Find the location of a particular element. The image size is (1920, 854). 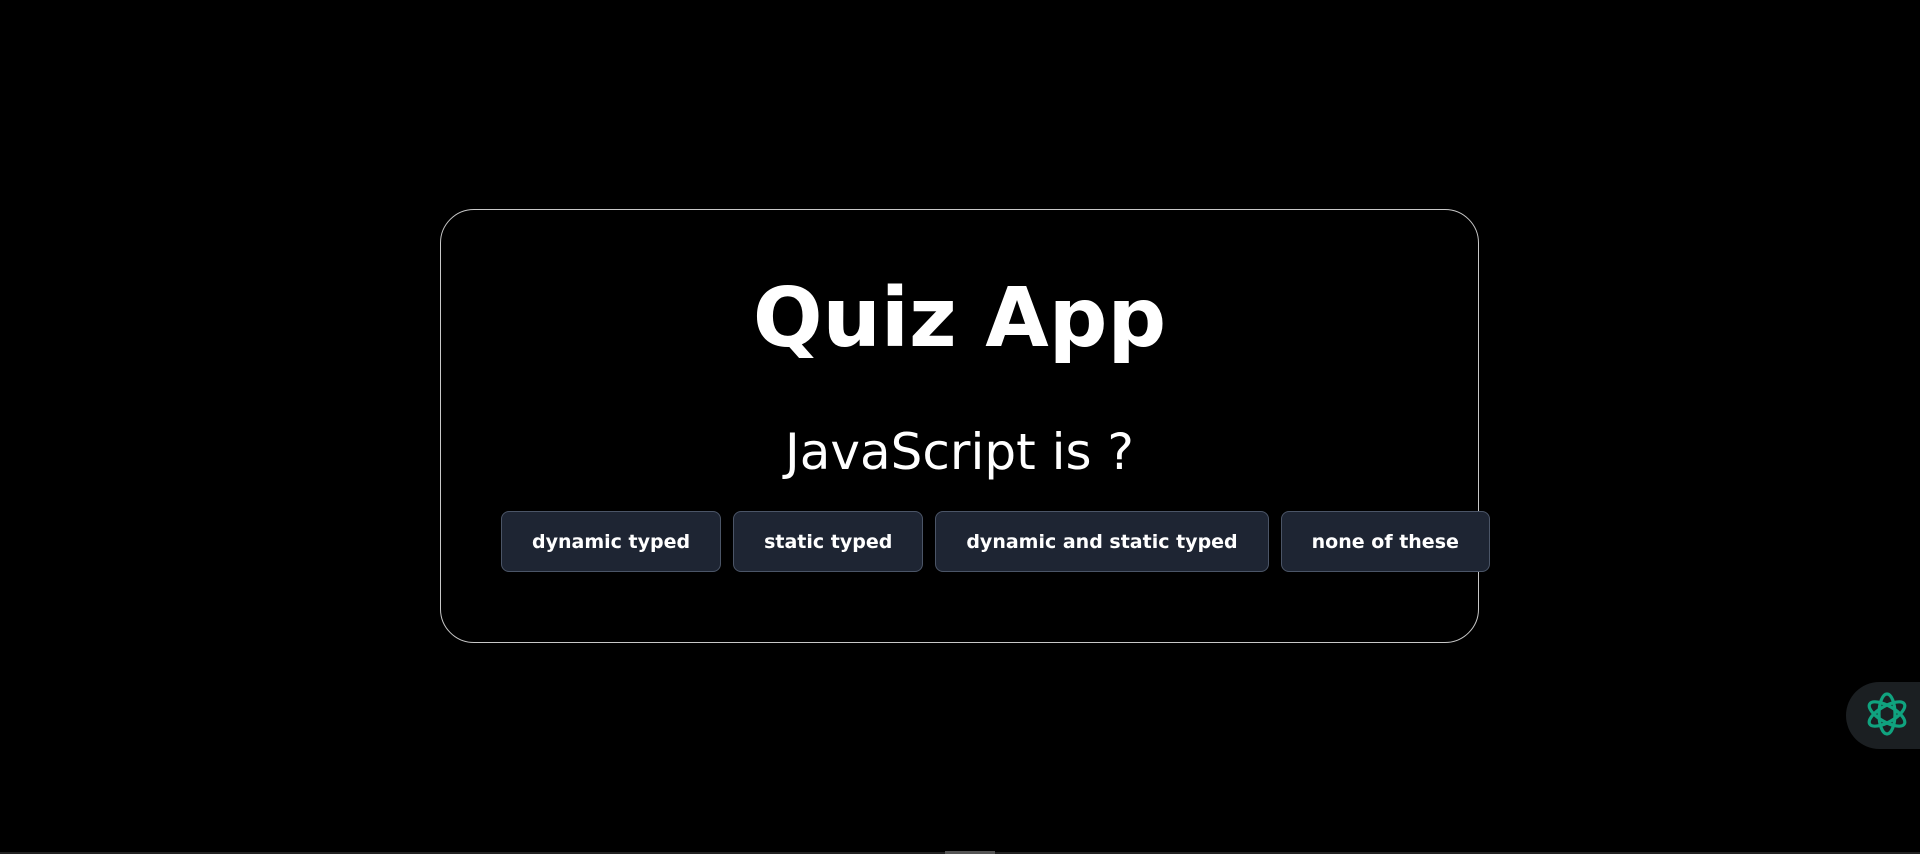

question-text: JavaScript is ? is located at coordinates (959, 452).